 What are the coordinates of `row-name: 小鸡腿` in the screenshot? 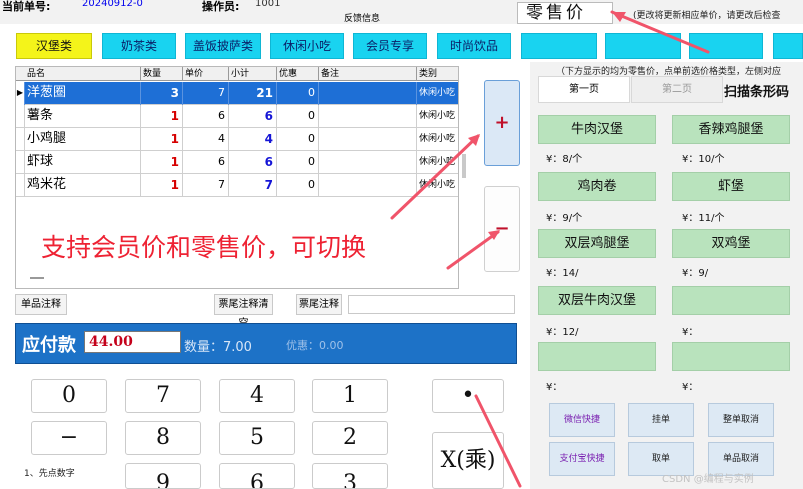 It's located at (83, 139).